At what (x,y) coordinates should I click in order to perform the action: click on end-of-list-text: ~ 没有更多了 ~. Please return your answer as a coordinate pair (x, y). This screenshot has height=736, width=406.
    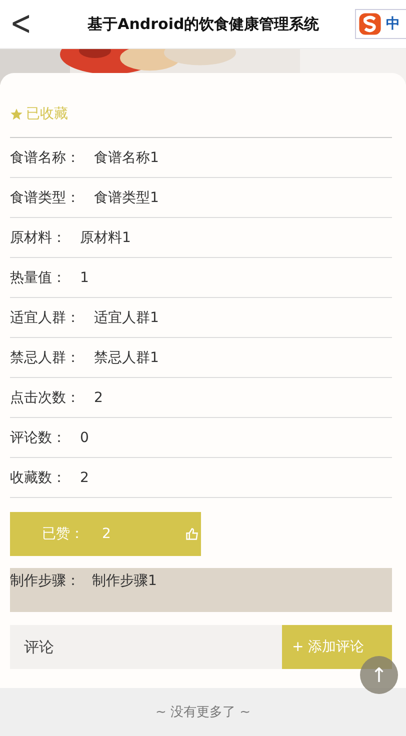
    Looking at the image, I should click on (203, 712).